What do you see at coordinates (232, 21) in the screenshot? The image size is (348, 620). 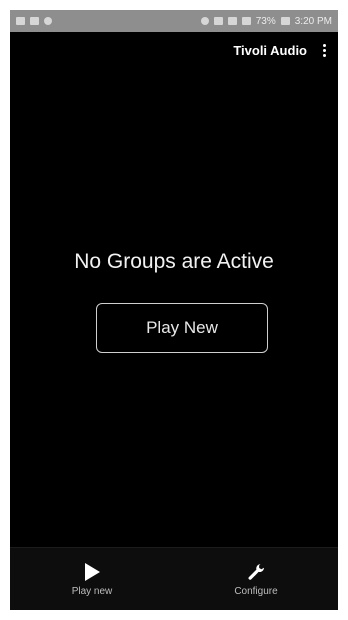 I see `wifi-icon` at bounding box center [232, 21].